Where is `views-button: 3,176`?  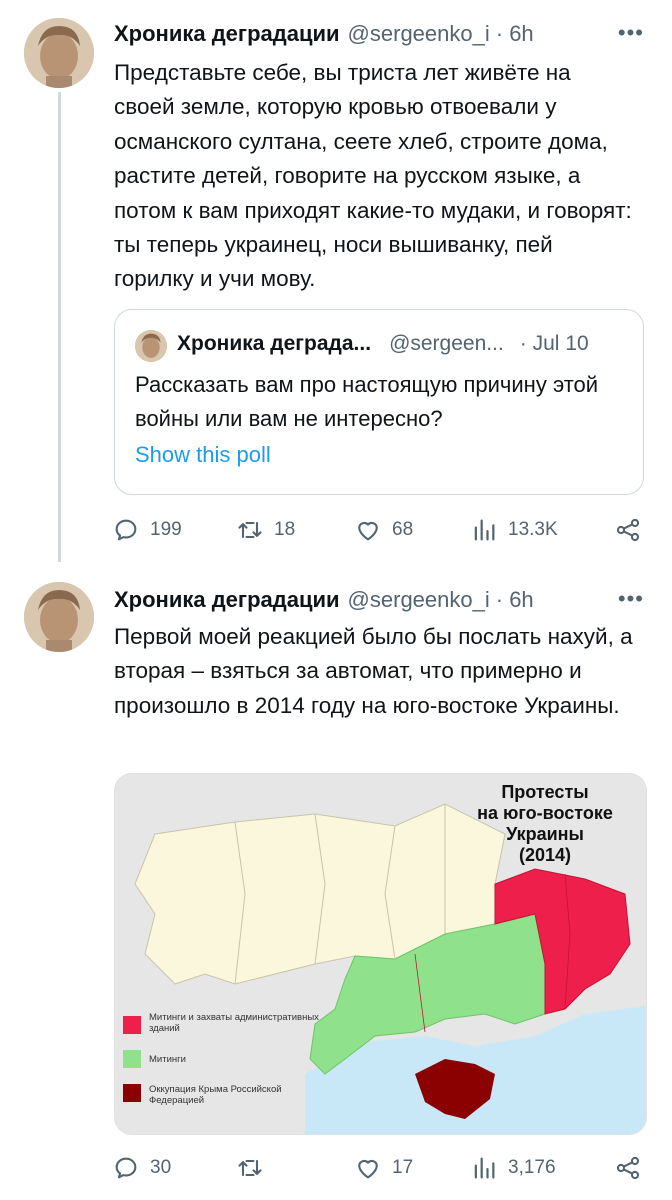
views-button: 3,176 is located at coordinates (513, 1168).